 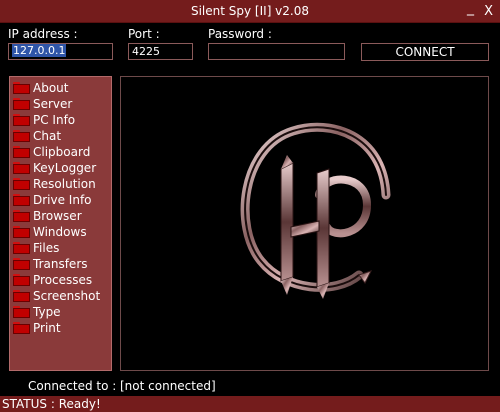 I want to click on port-label: Port :, so click(x=144, y=34).